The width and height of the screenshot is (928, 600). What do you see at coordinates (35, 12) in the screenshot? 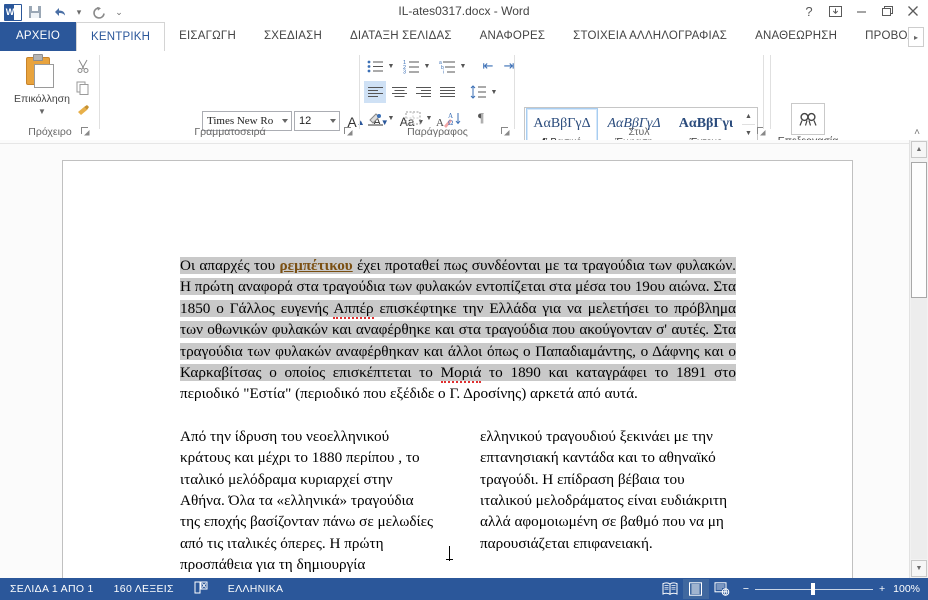
I see `save-icon` at bounding box center [35, 12].